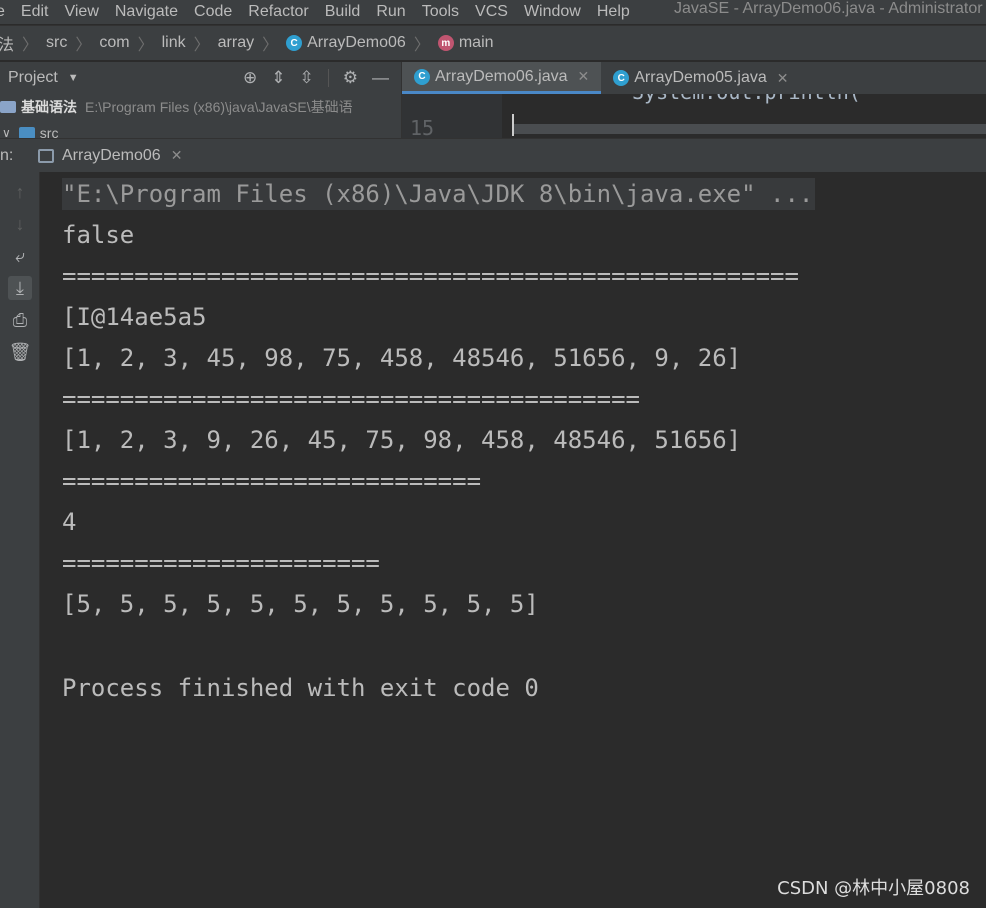  Describe the element at coordinates (513, 125) in the screenshot. I see `text-caret` at that location.